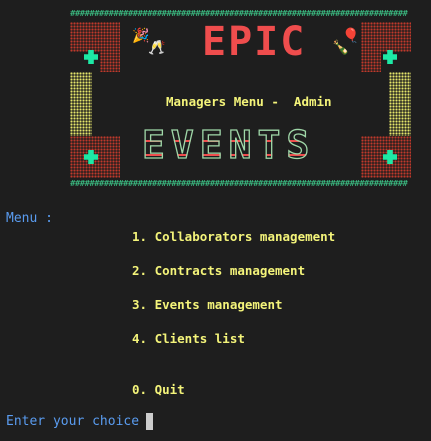 The width and height of the screenshot is (431, 441). What do you see at coordinates (249, 101) in the screenshot?
I see `banner-subtitle: Managers Menu - Admin` at bounding box center [249, 101].